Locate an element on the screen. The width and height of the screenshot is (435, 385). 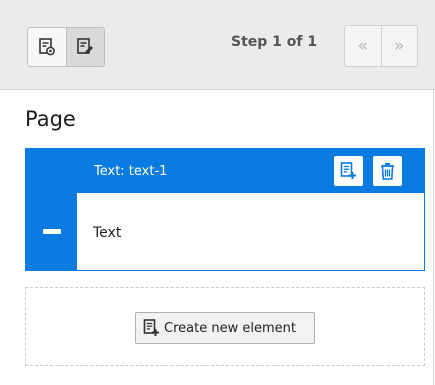
next-step-button: » is located at coordinates (399, 46).